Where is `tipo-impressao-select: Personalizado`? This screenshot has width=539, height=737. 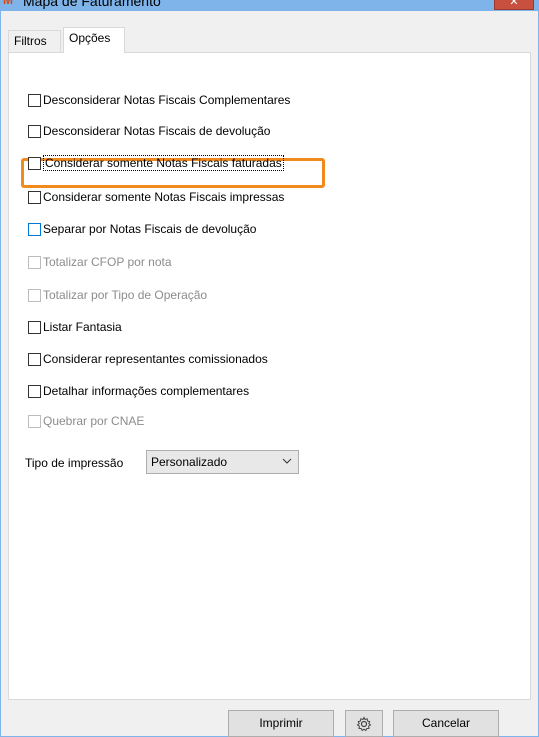 tipo-impressao-select: Personalizado is located at coordinates (222, 462).